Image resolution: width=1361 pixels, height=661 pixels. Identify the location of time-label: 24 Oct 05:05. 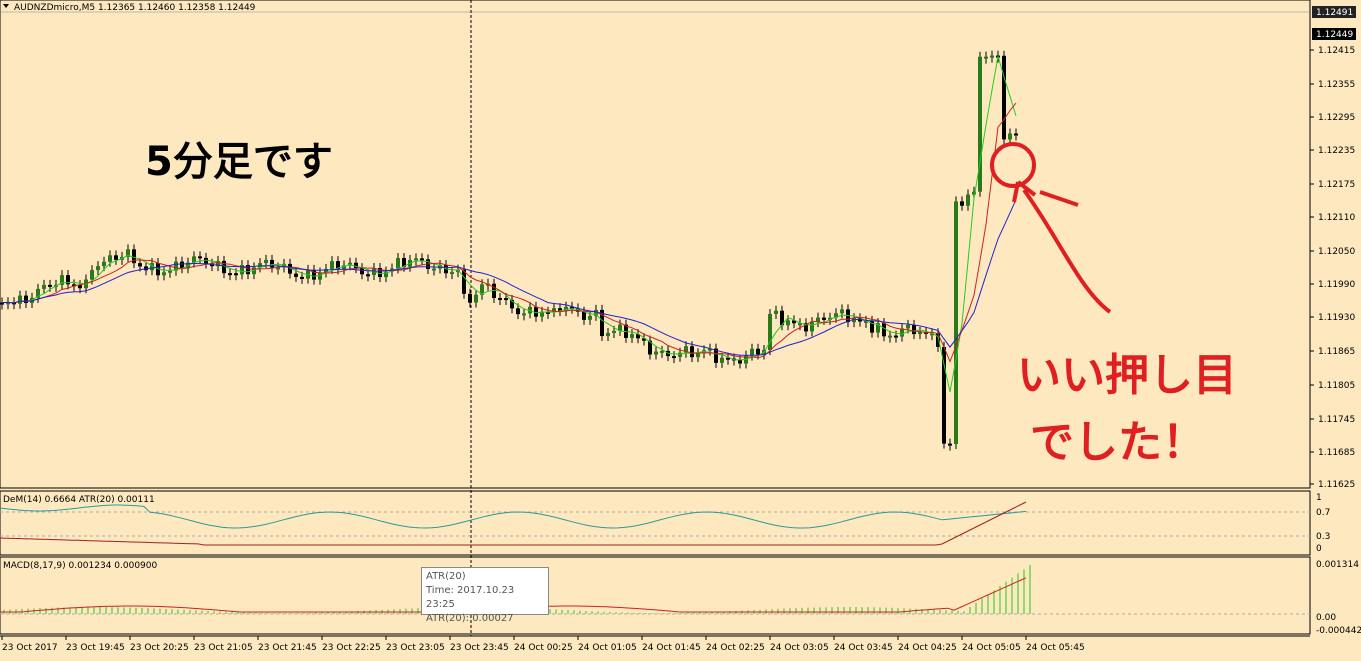
(991, 648).